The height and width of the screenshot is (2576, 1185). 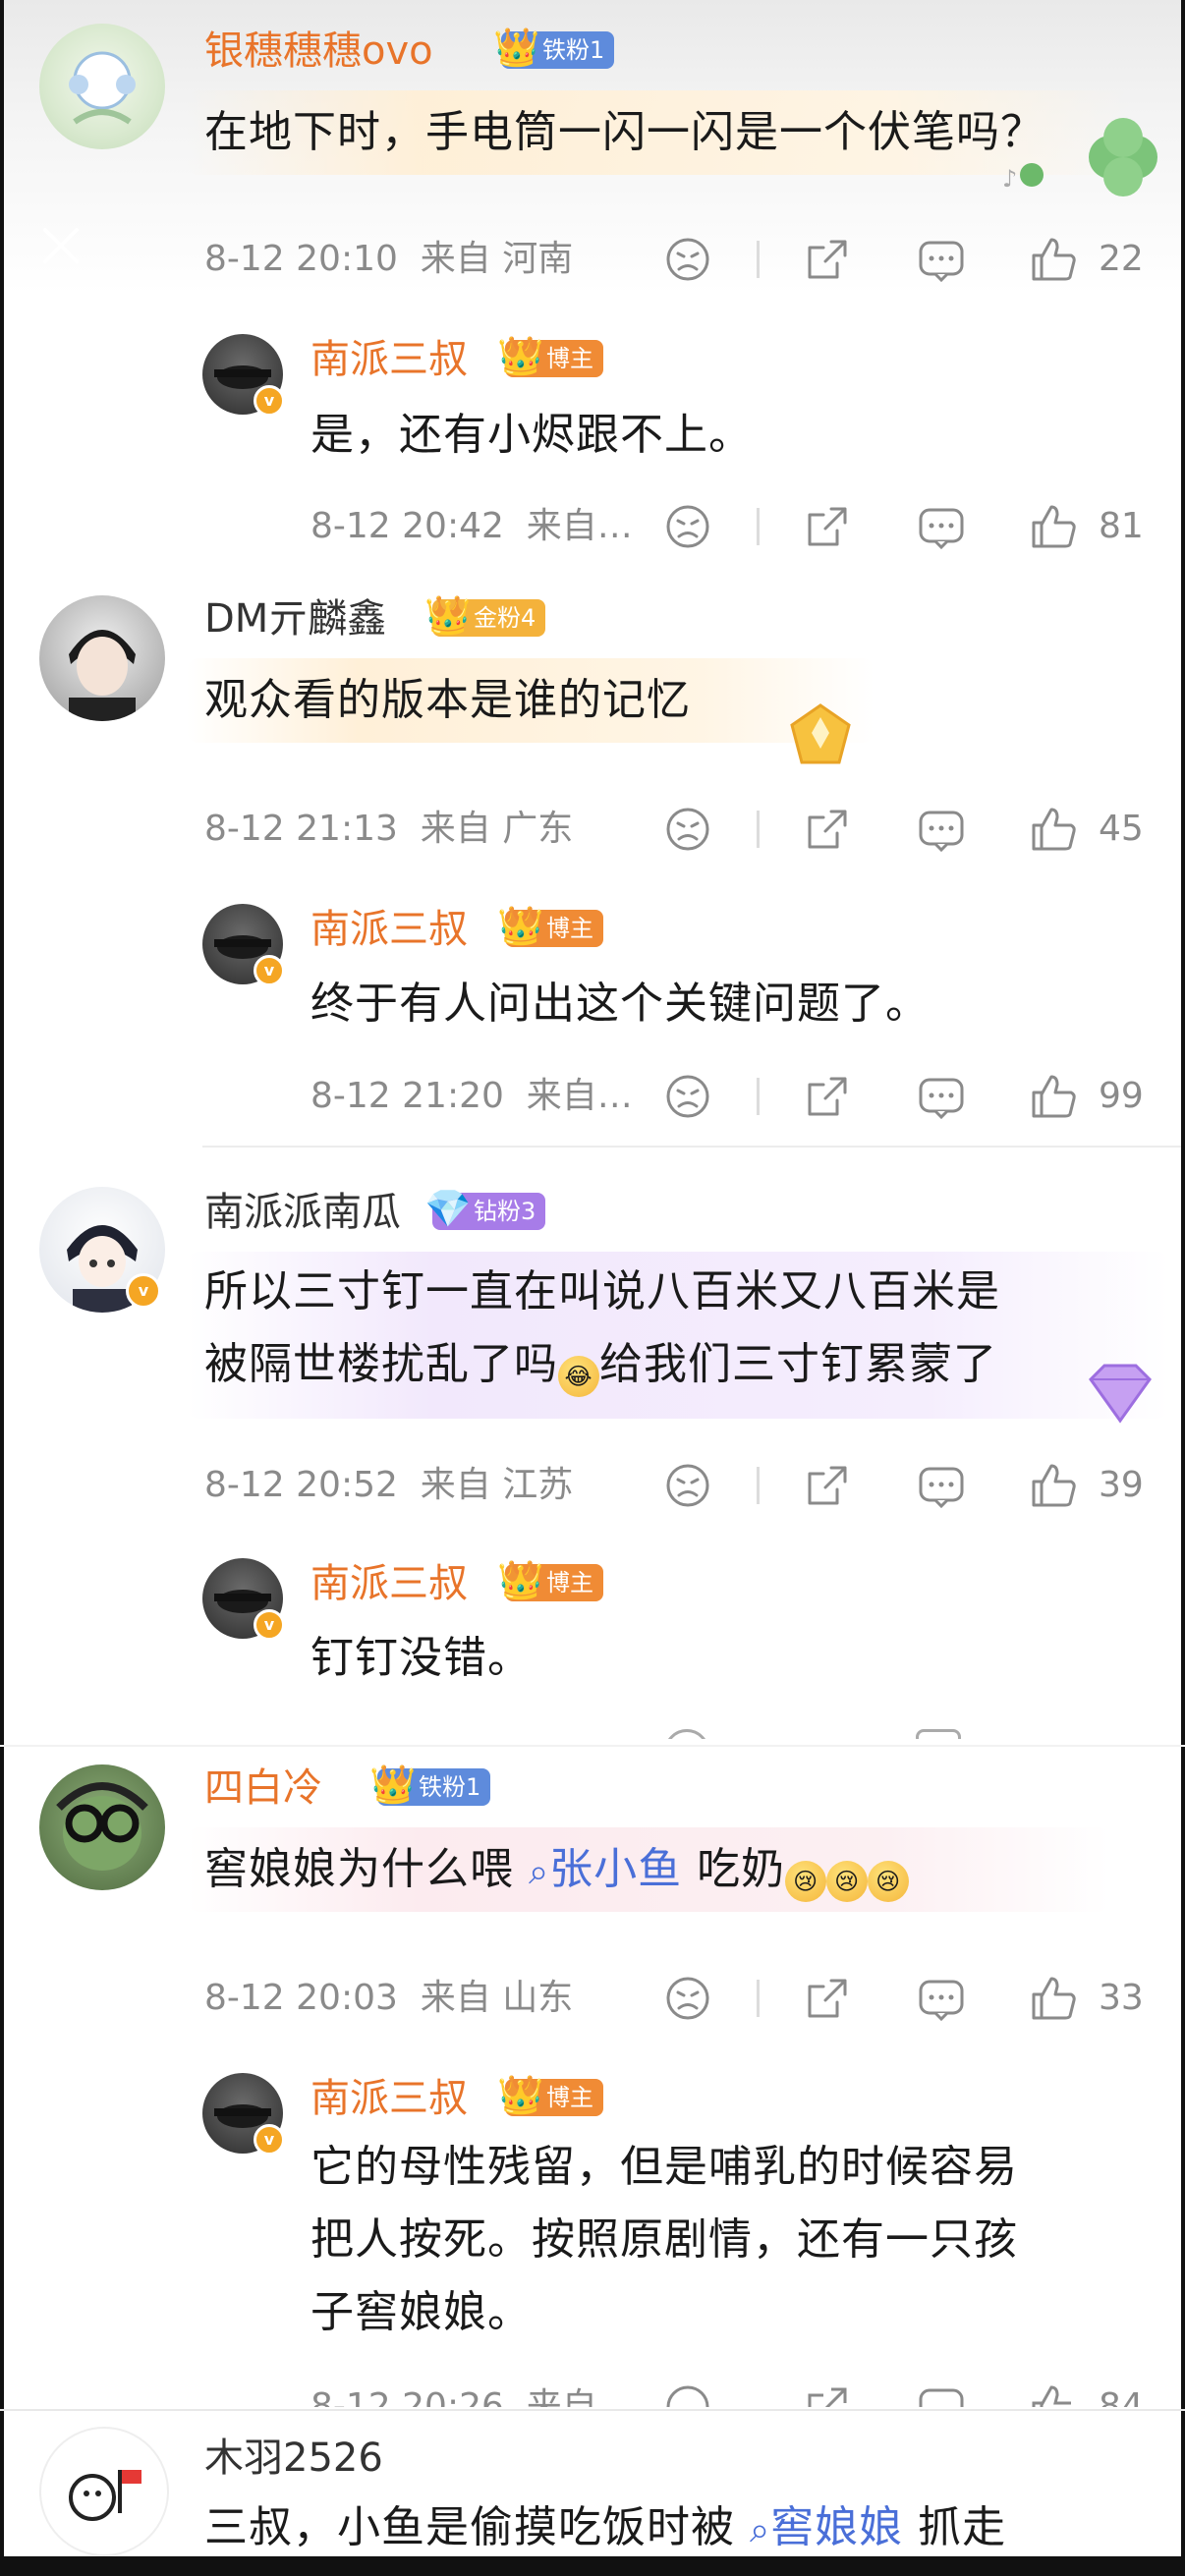 What do you see at coordinates (301, 1998) in the screenshot?
I see `comment-date: 8-12 20:03` at bounding box center [301, 1998].